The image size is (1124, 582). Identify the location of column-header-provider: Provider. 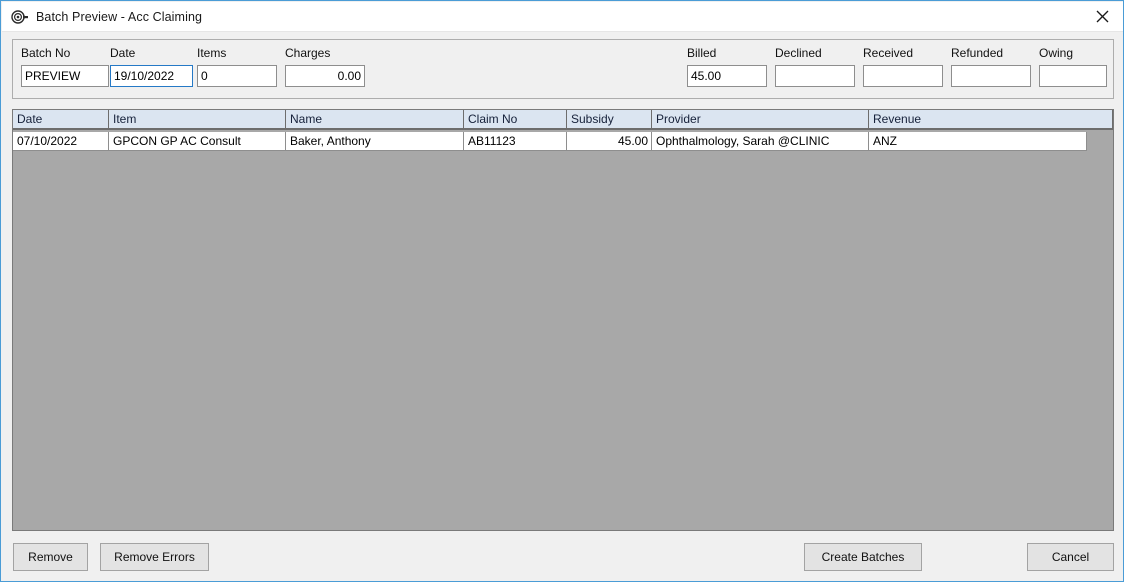
(760, 119).